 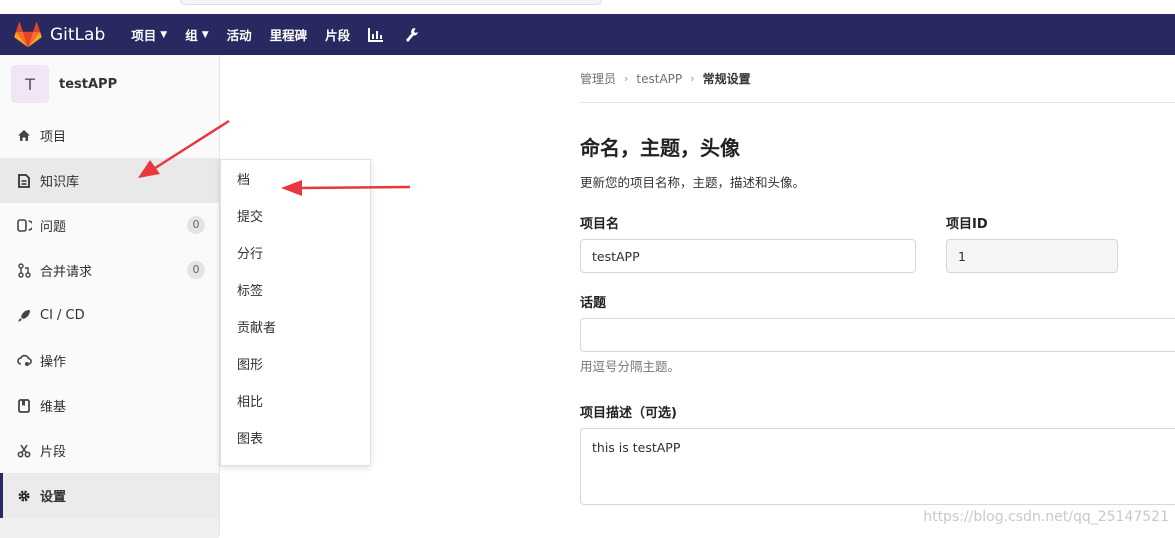 I want to click on flyout-item-compare: 相比, so click(x=295, y=400).